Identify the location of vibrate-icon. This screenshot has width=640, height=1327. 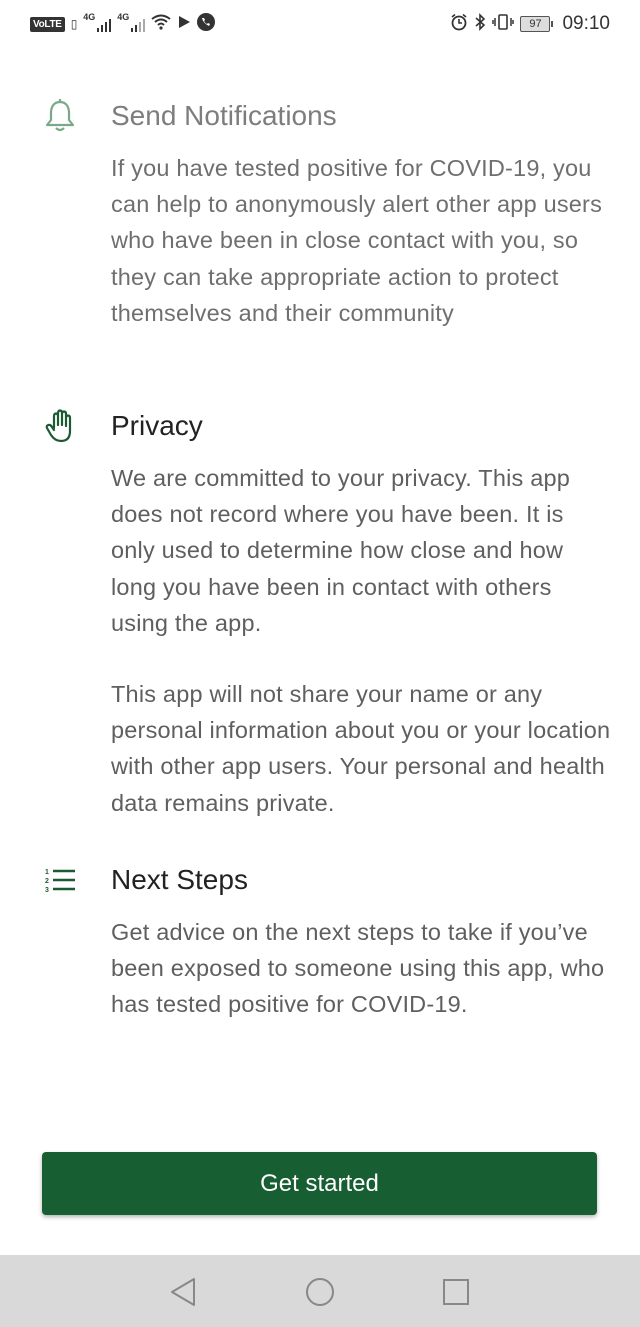
(503, 24).